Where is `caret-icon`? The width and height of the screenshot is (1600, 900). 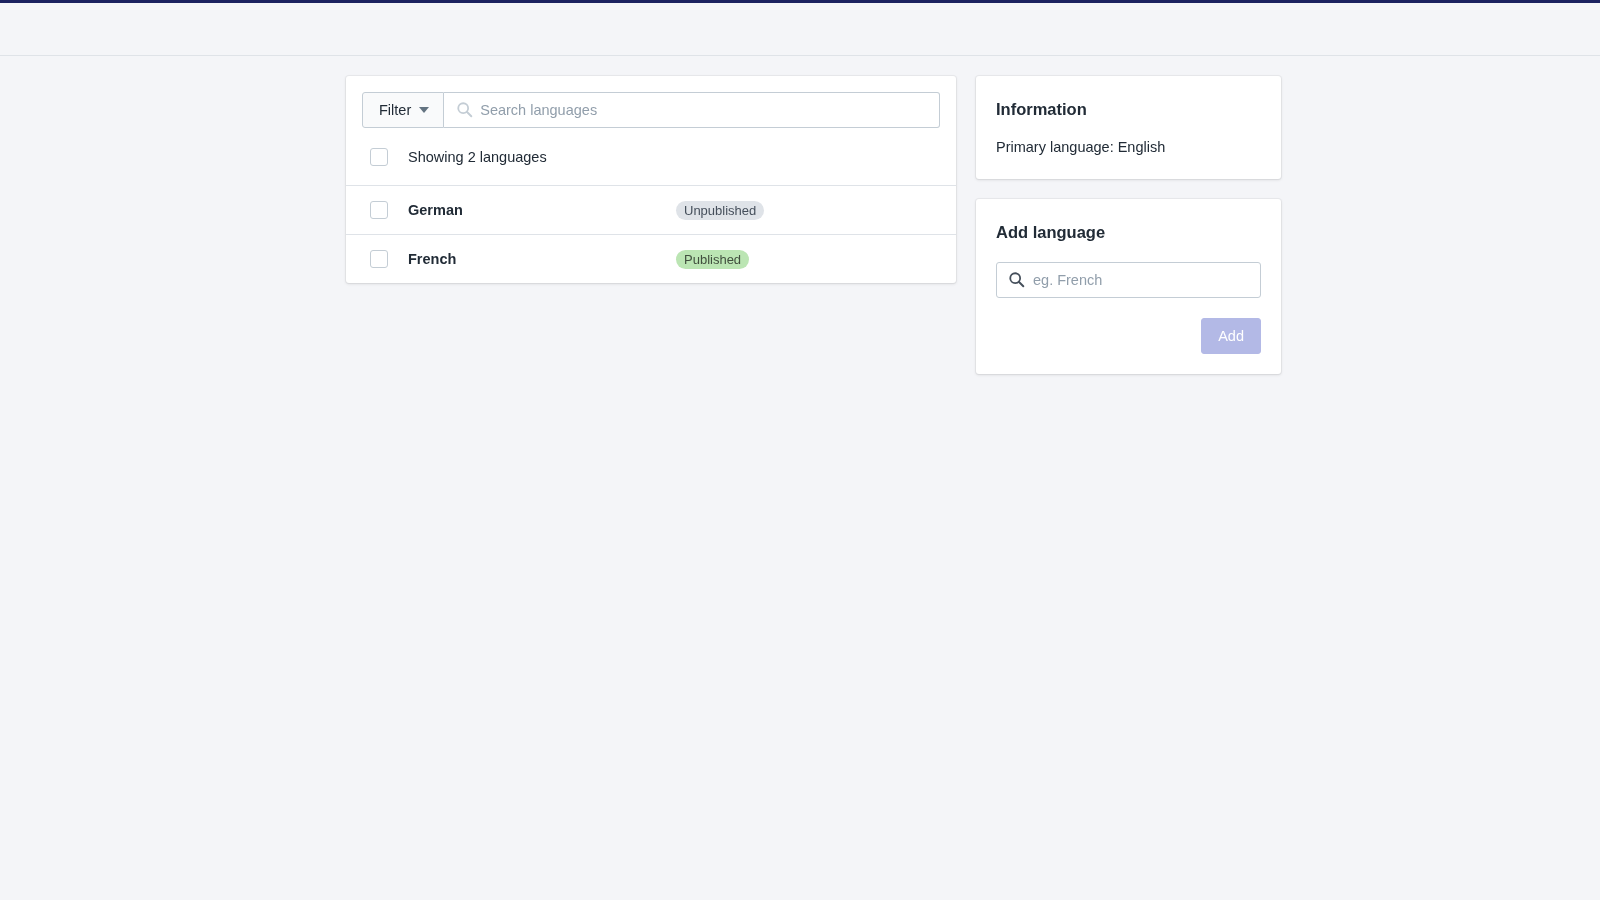
caret-icon is located at coordinates (424, 110).